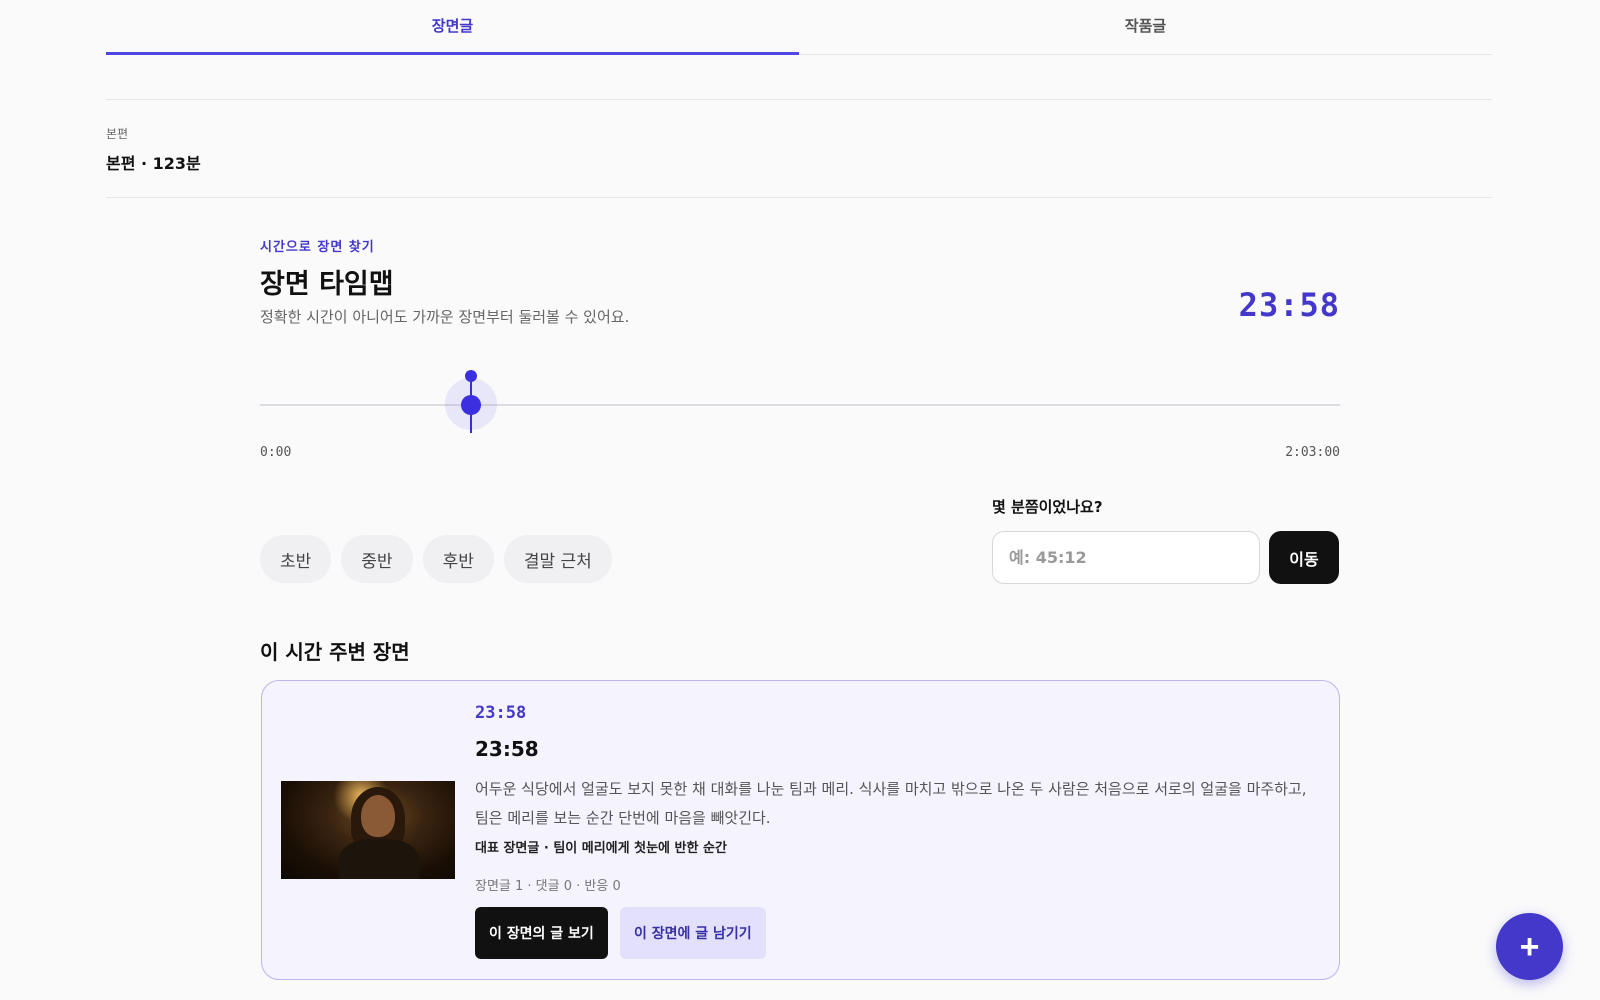 This screenshot has height=1000, width=1600. I want to click on write-scene-post-button: 이 장면에 글 남기기, so click(693, 933).